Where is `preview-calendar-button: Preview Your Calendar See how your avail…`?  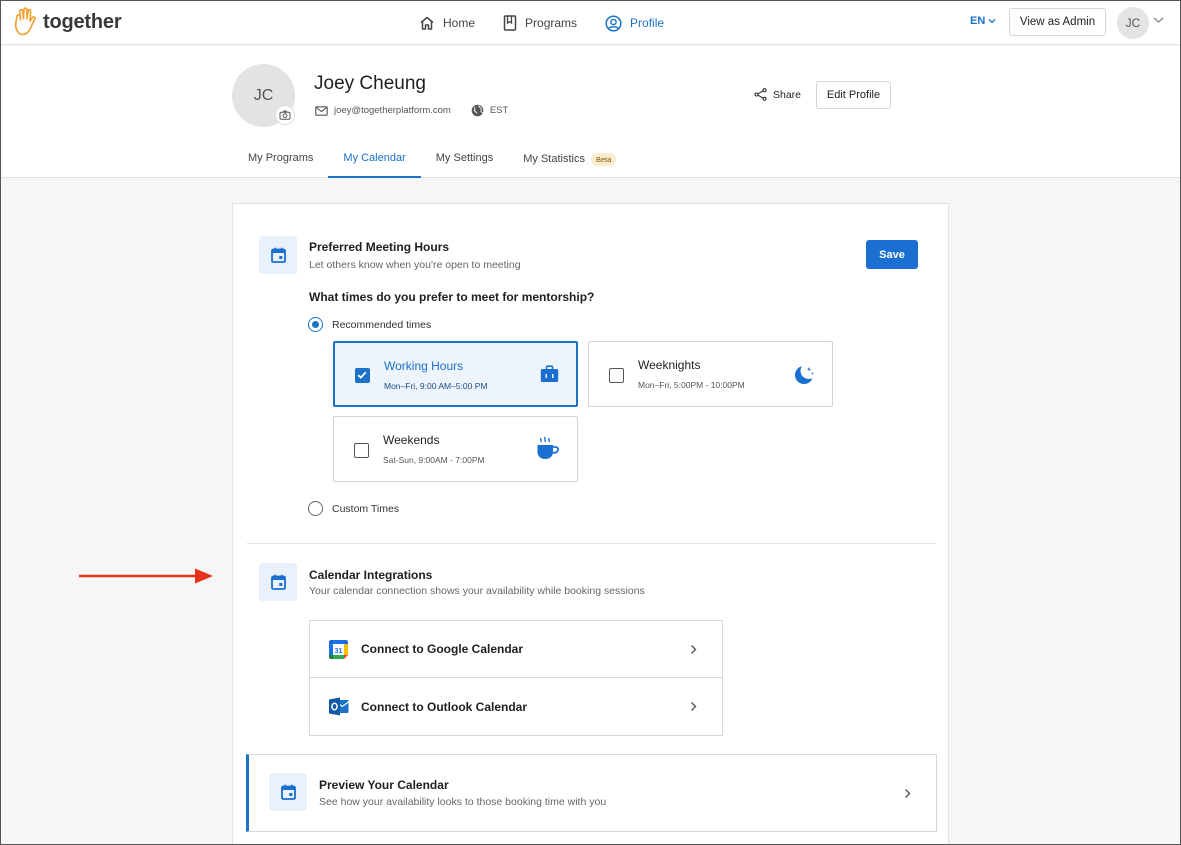
preview-calendar-button: Preview Your Calendar See how your avail… is located at coordinates (591, 793).